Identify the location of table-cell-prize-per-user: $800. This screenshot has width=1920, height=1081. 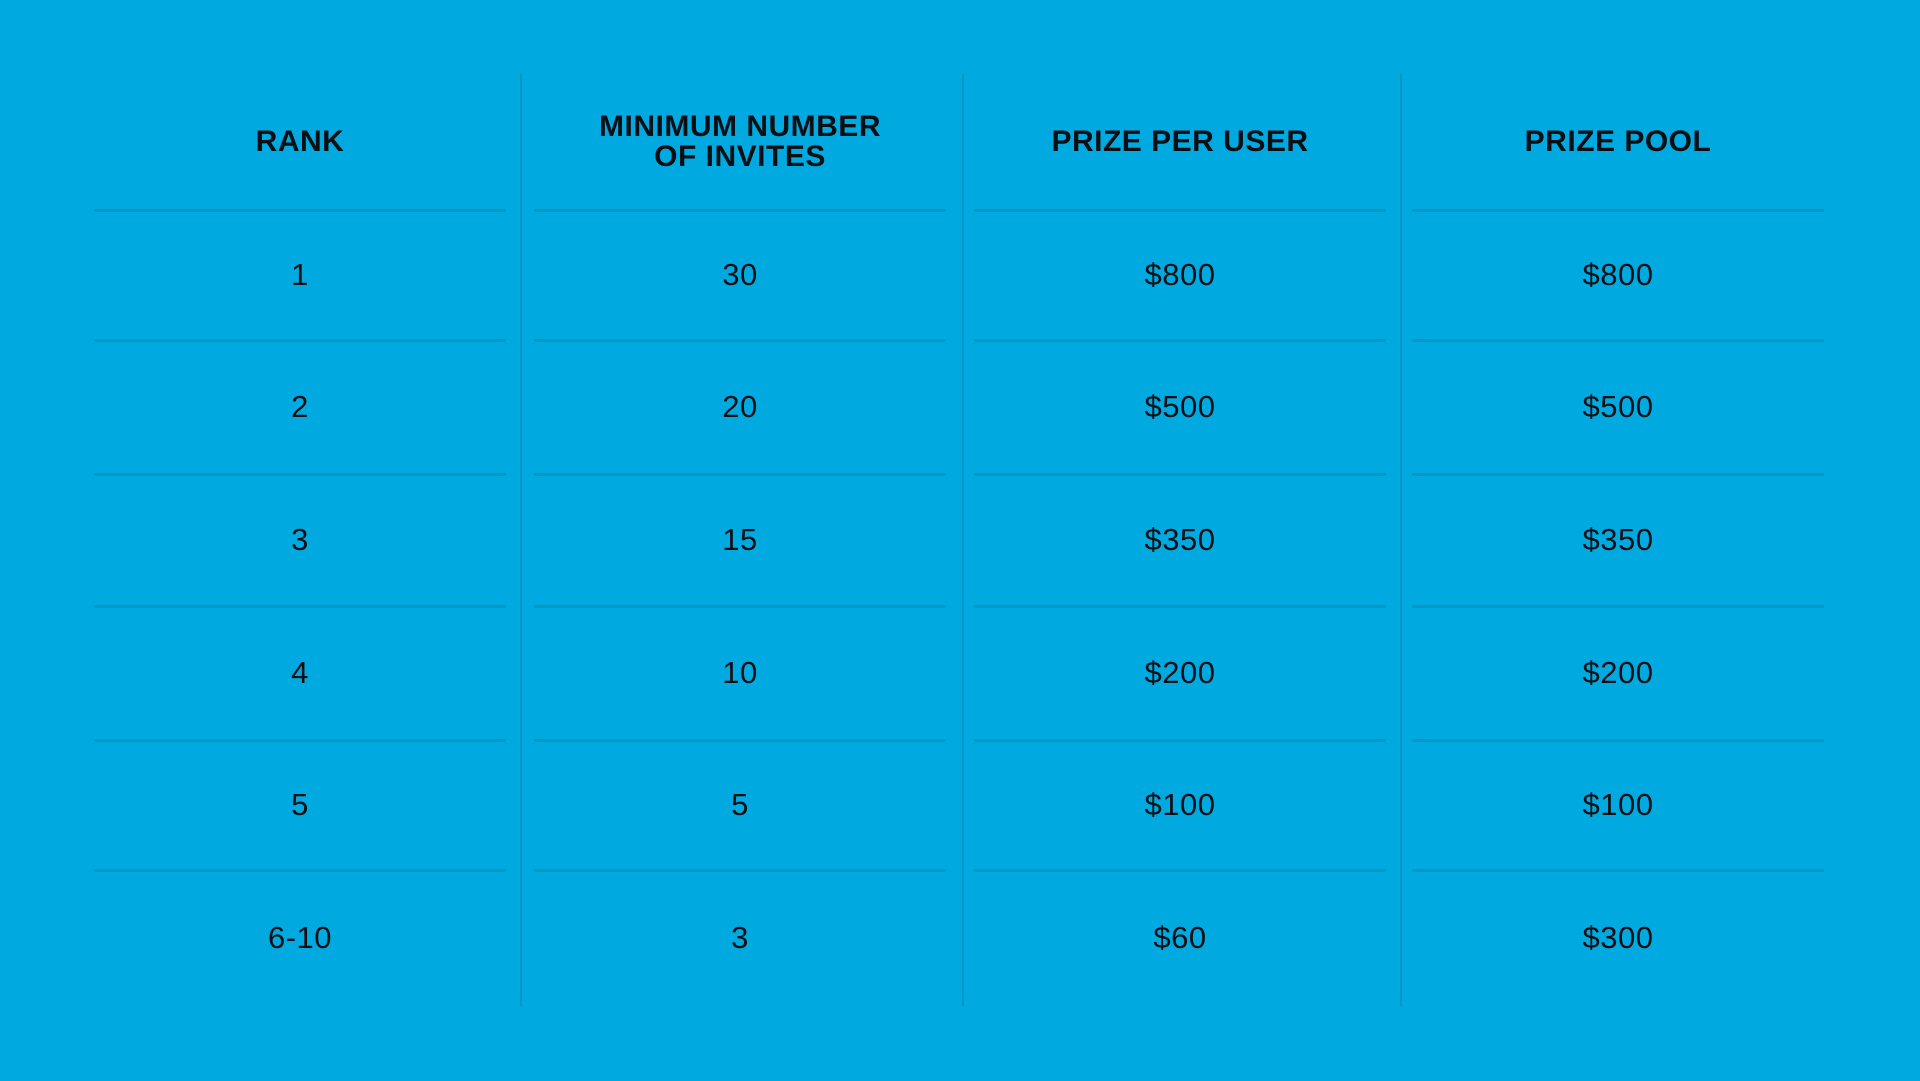
(1180, 274).